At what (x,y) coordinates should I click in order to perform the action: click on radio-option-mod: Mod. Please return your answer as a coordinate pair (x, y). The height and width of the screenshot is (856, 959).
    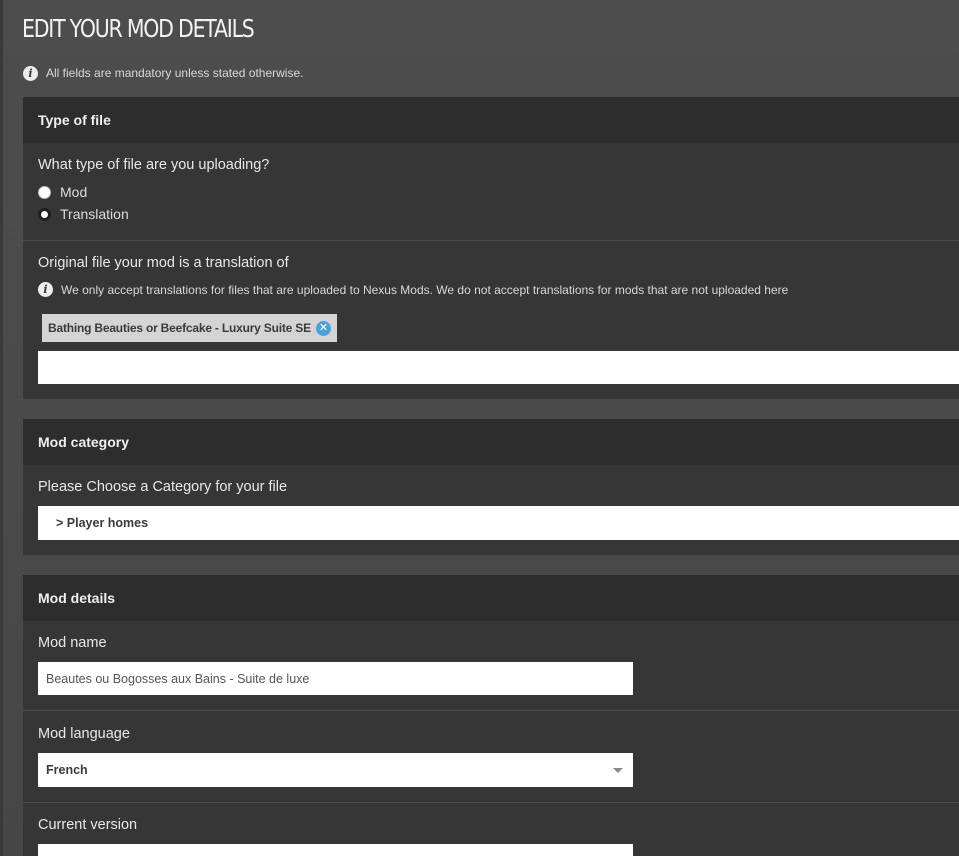
    Looking at the image, I should click on (62, 192).